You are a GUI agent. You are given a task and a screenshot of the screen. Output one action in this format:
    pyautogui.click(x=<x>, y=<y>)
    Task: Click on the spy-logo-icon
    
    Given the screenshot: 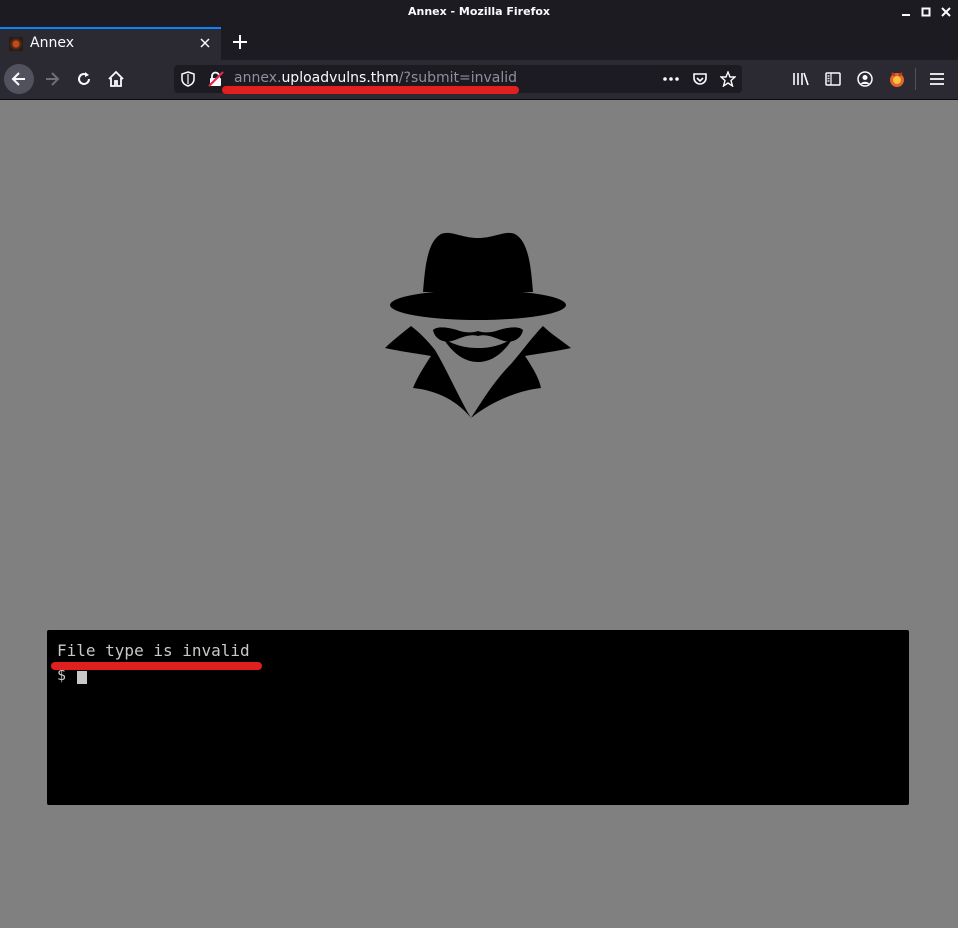 What is the action you would take?
    pyautogui.click(x=478, y=325)
    